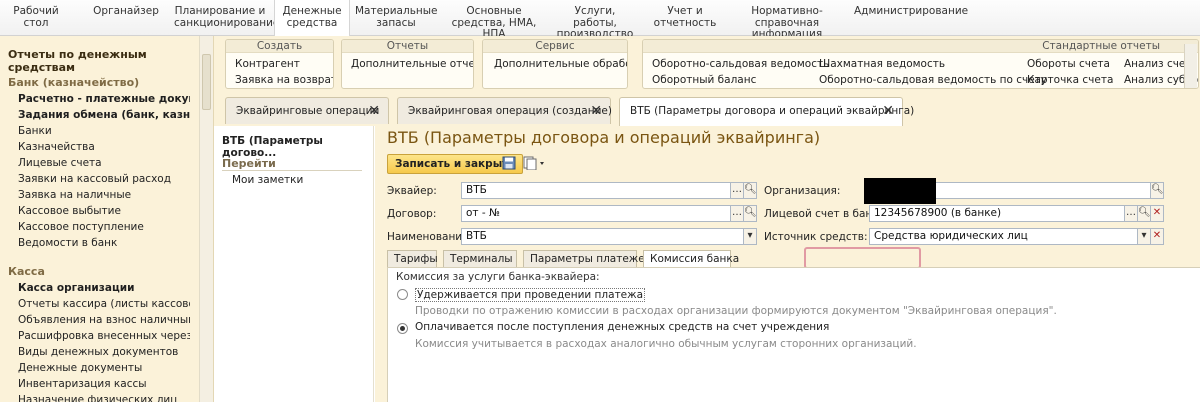 The width and height of the screenshot is (1200, 402). Describe the element at coordinates (104, 320) in the screenshot. I see `nav-item: Объявления на взнос наличными` at that location.